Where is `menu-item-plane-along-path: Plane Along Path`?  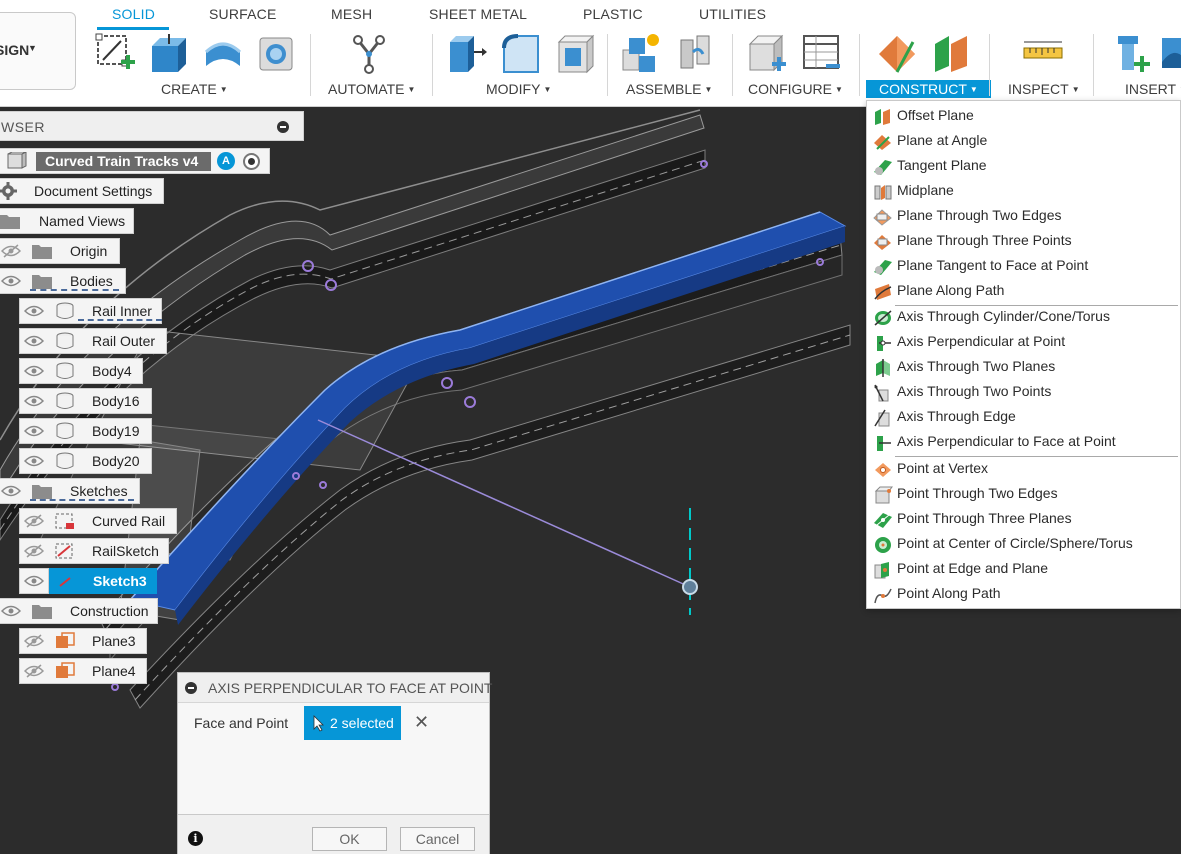
menu-item-plane-along-path: Plane Along Path is located at coordinates (1023, 291).